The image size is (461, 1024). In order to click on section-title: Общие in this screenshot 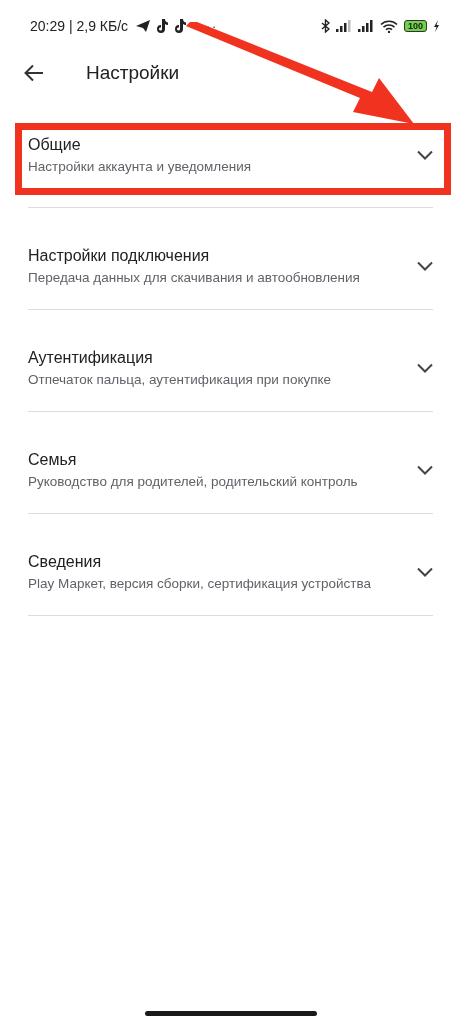, I will do `click(219, 145)`.